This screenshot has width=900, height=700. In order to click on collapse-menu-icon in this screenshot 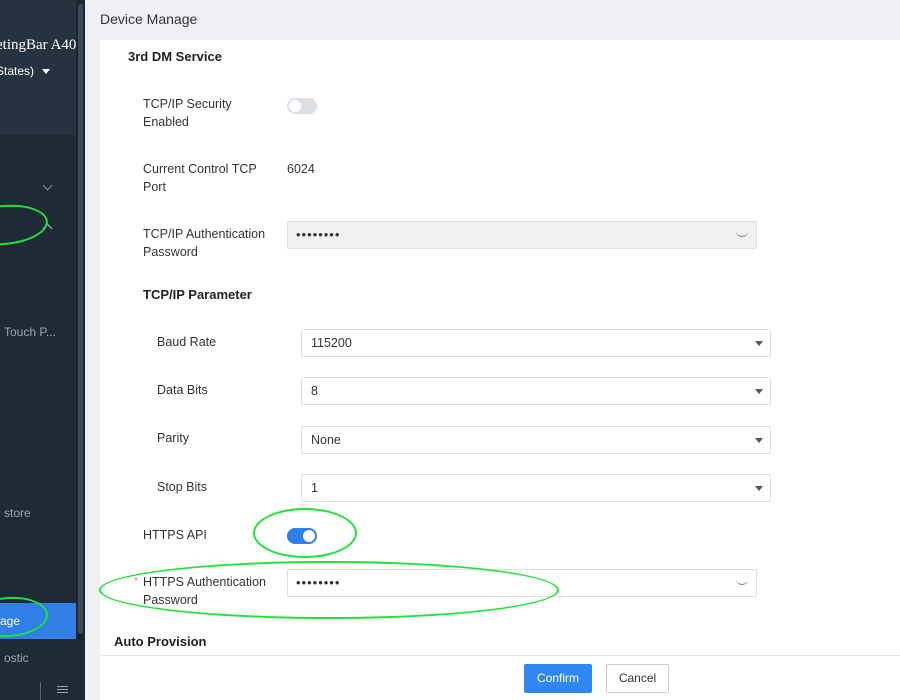, I will do `click(62, 691)`.